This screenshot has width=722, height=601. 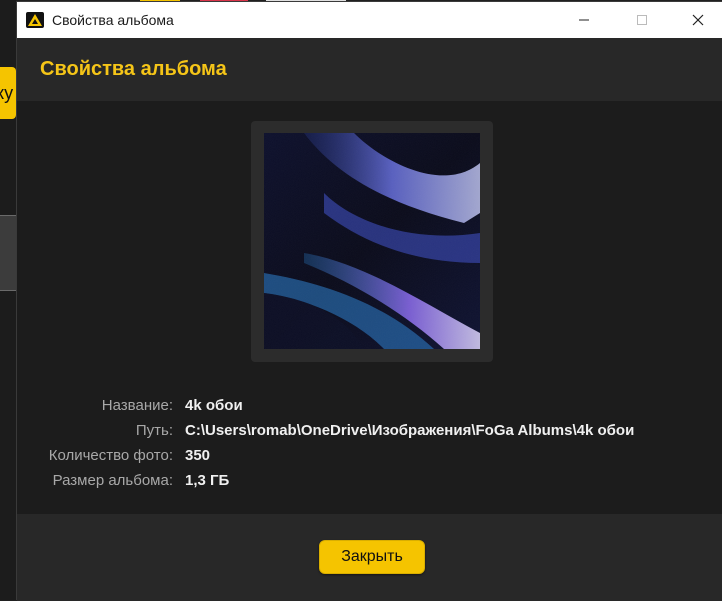 What do you see at coordinates (154, 430) in the screenshot?
I see `property-label: Путь:` at bounding box center [154, 430].